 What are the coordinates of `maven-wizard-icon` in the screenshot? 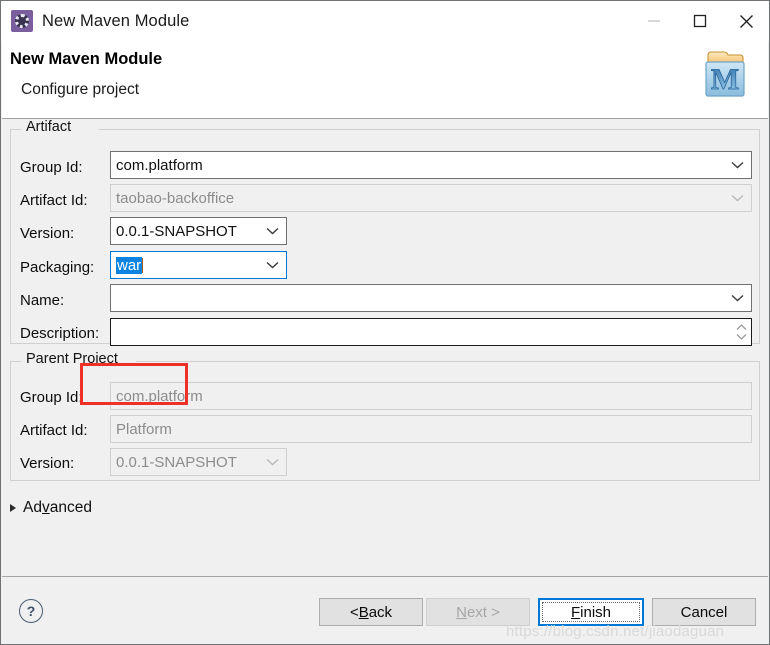 It's located at (22, 21).